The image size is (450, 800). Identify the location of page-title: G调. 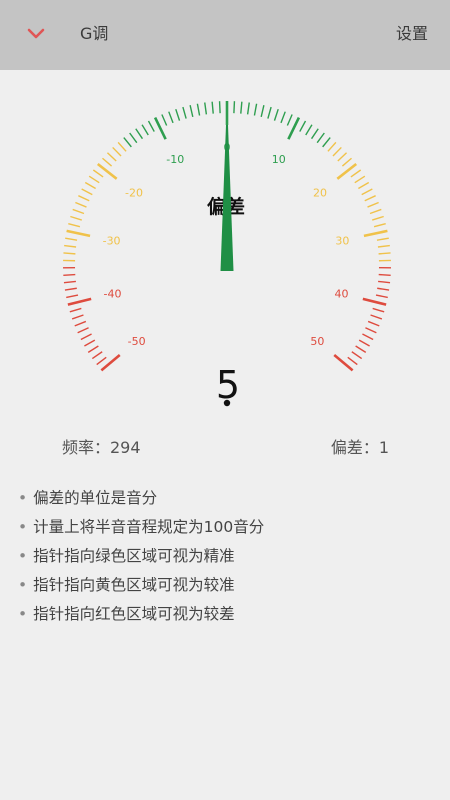
(94, 33).